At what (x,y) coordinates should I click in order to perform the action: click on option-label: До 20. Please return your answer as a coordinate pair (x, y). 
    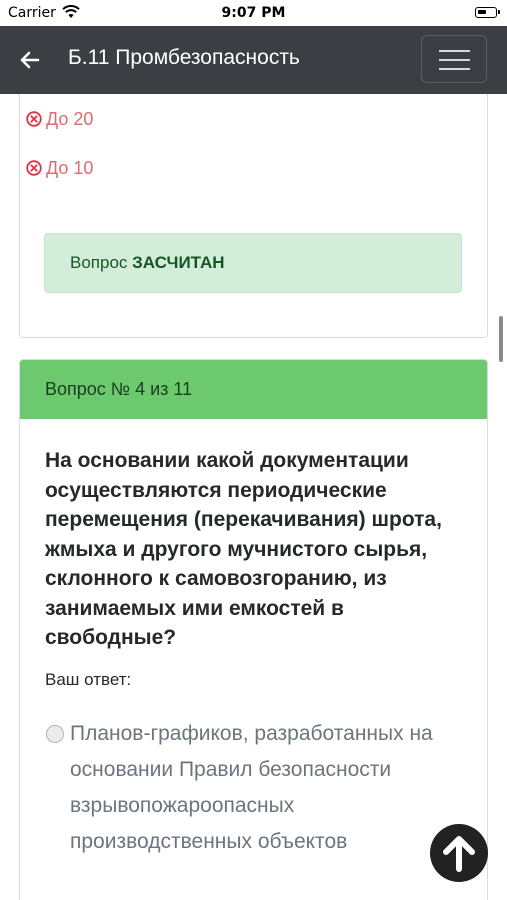
    Looking at the image, I should click on (70, 119).